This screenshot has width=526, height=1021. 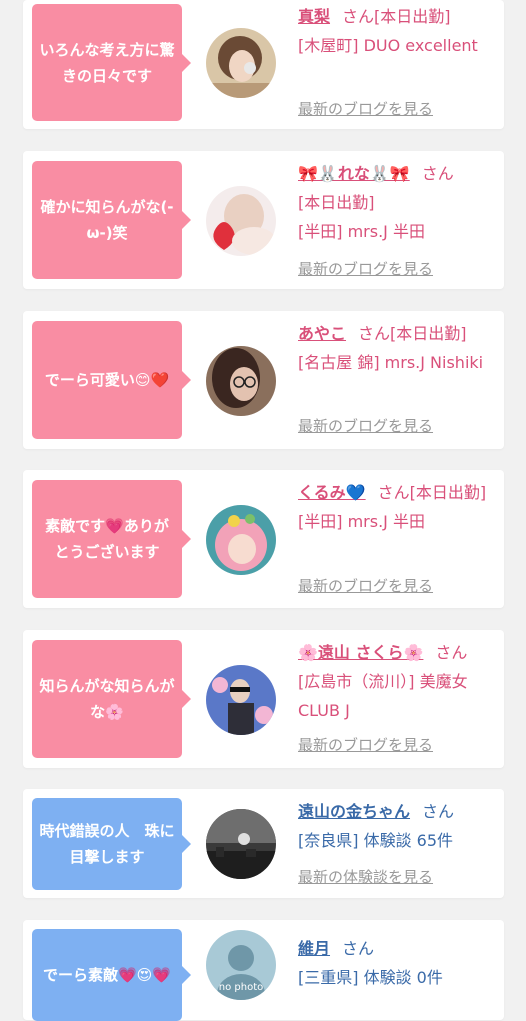 What do you see at coordinates (391, 362) in the screenshot?
I see `shop-name: [名古屋 錦] mrs.J Nishiki` at bounding box center [391, 362].